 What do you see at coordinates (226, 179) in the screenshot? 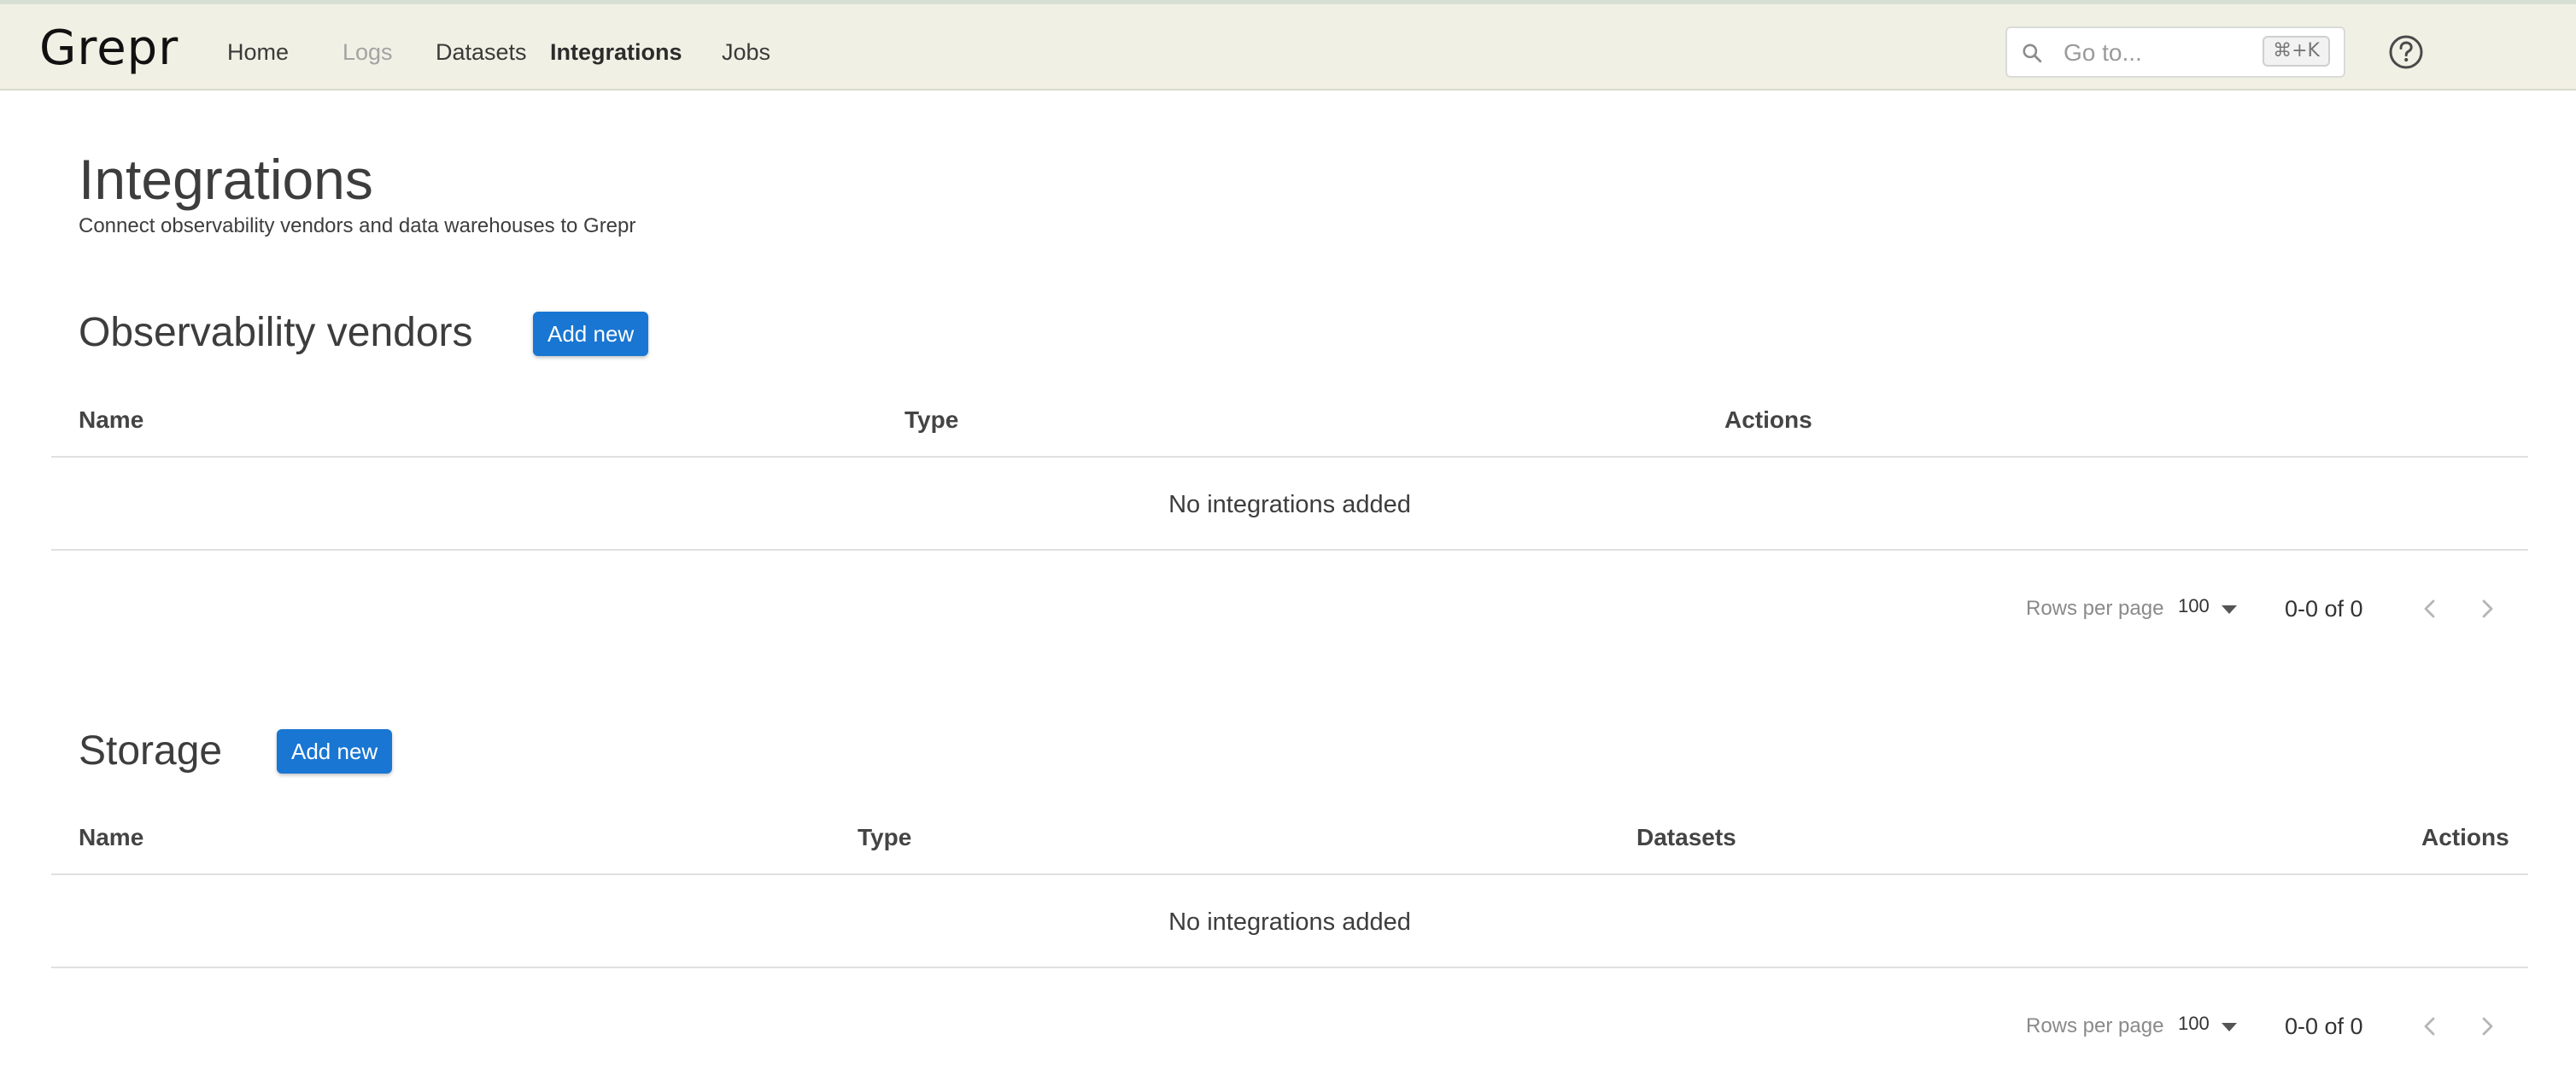
I see `page-title: Integrations` at bounding box center [226, 179].